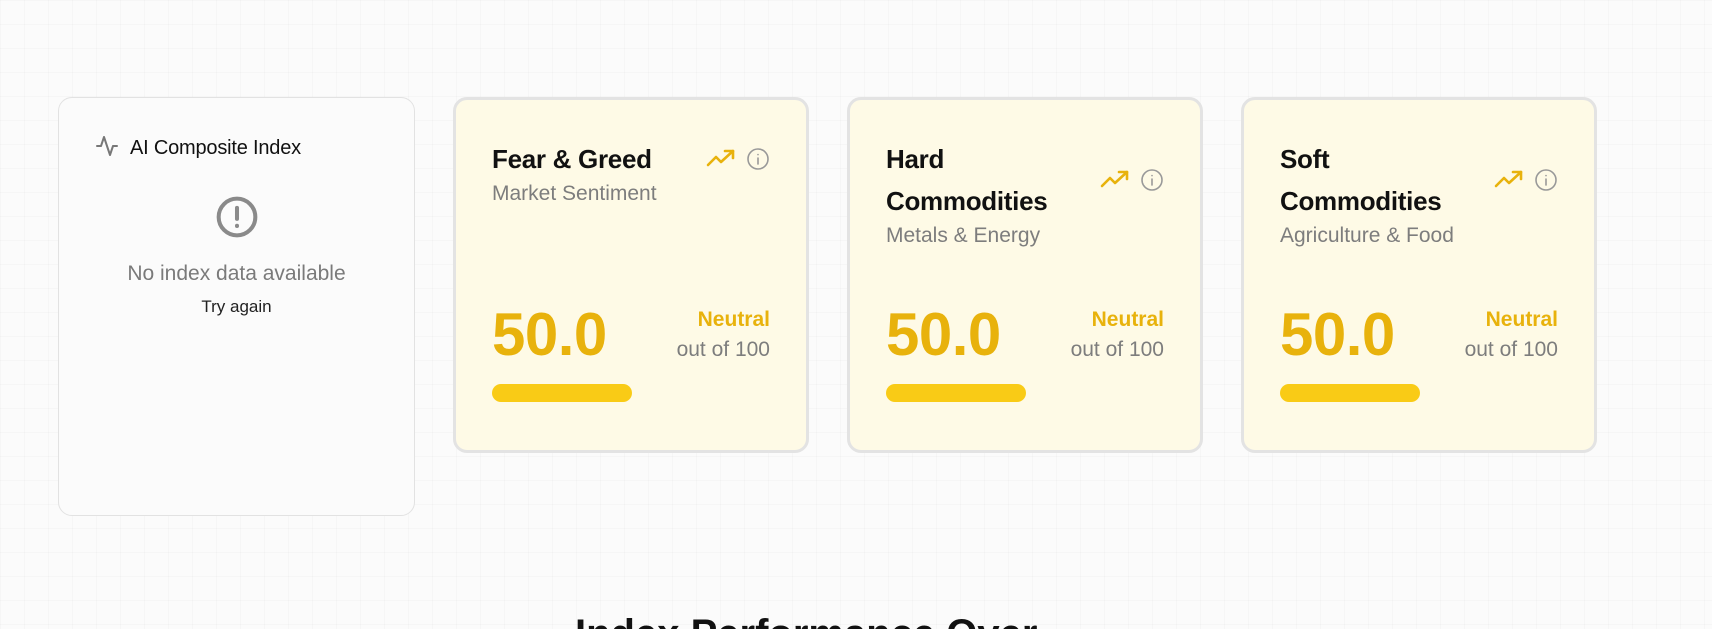  What do you see at coordinates (236, 217) in the screenshot?
I see `alert-circle-icon` at bounding box center [236, 217].